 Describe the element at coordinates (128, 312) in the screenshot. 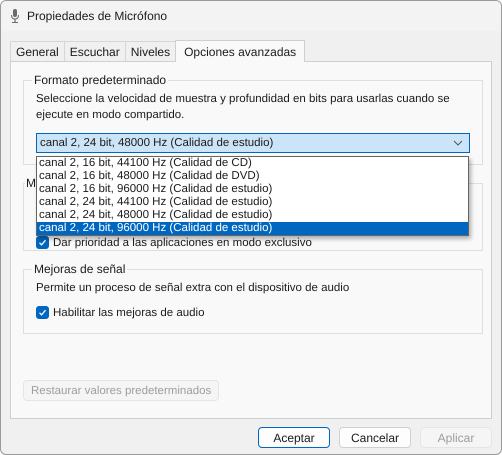

I see `checkbox-label: Habilitar las mejoras de audio` at that location.